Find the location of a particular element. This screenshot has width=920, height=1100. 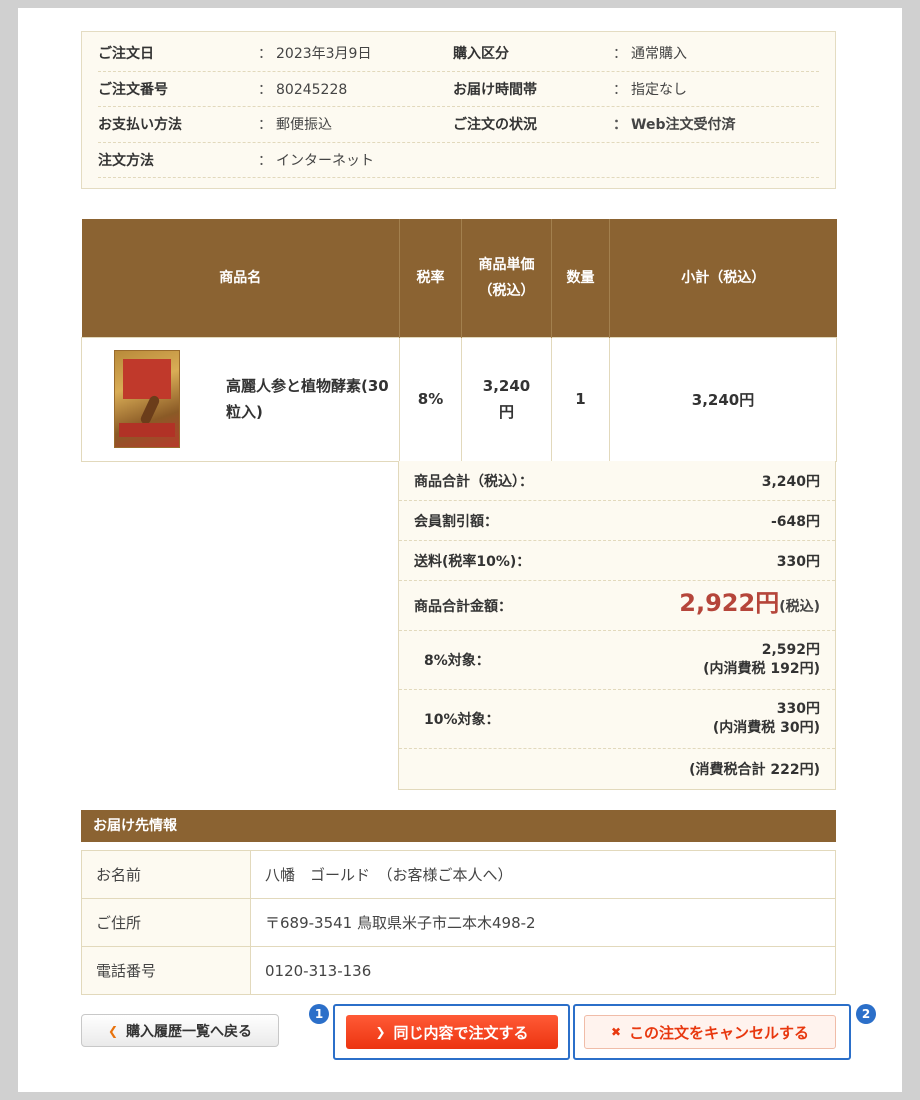

cancel-order-button: ✖ この注文をキャンセルする is located at coordinates (710, 1032).